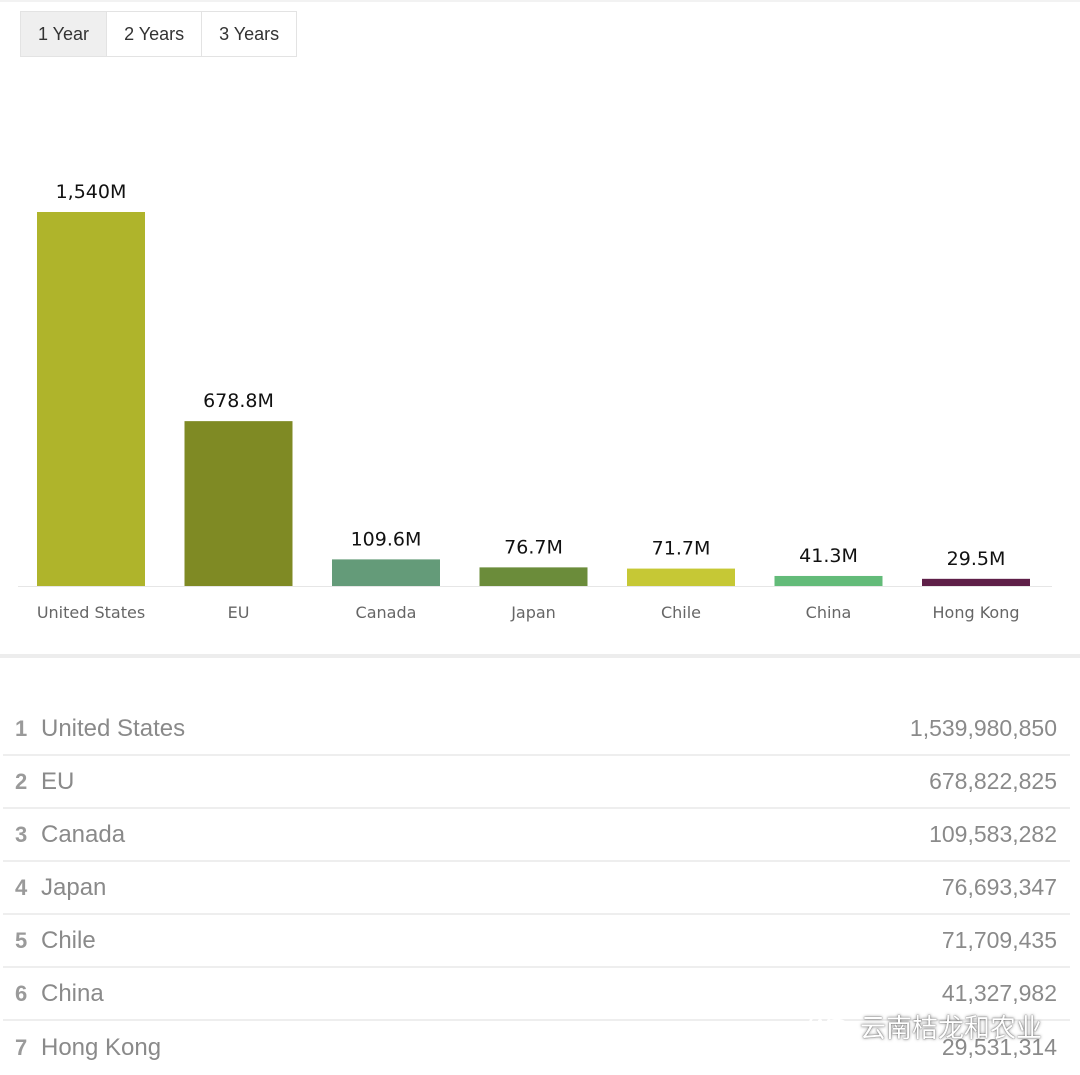 The image size is (1080, 1075). Describe the element at coordinates (249, 34) in the screenshot. I see `tab-3-years: 3 Years` at that location.